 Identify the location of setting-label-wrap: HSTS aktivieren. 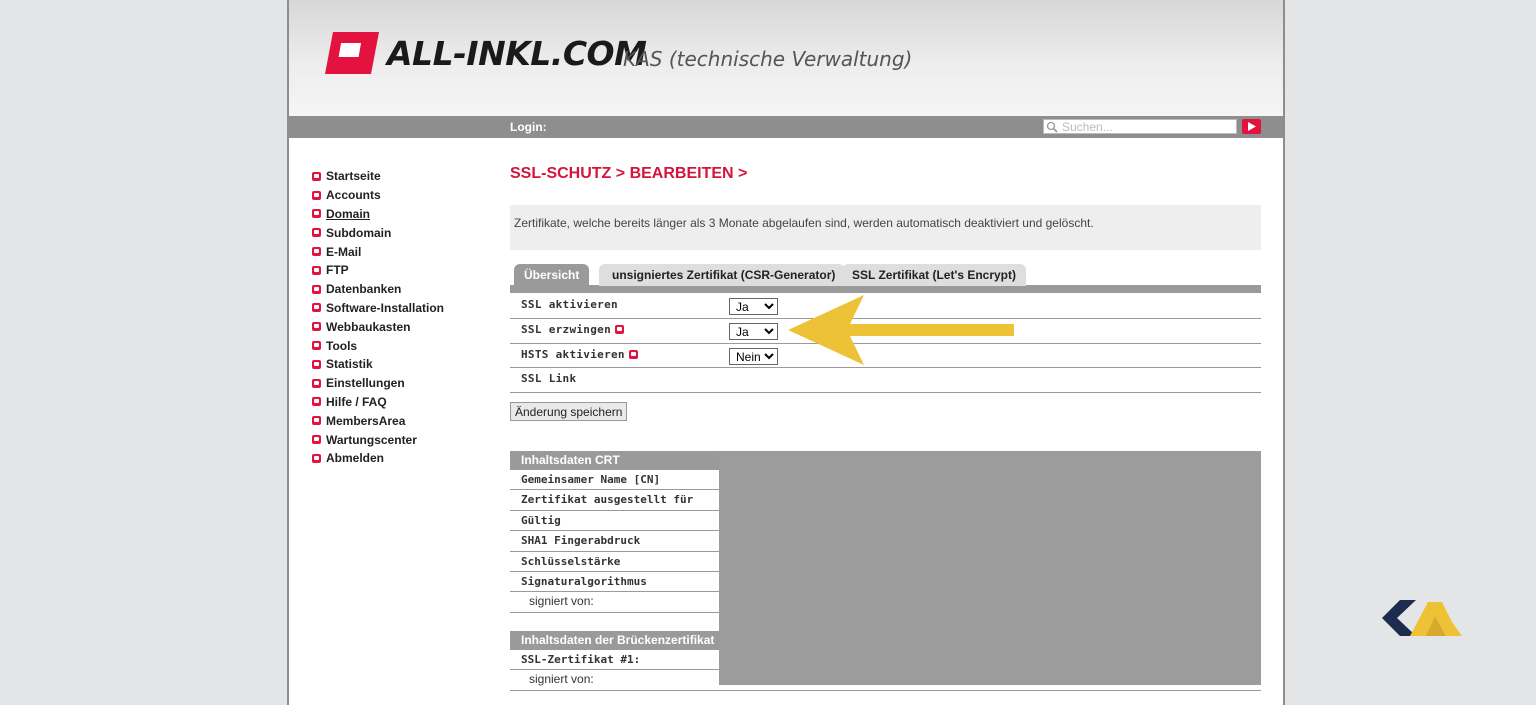
(579, 354).